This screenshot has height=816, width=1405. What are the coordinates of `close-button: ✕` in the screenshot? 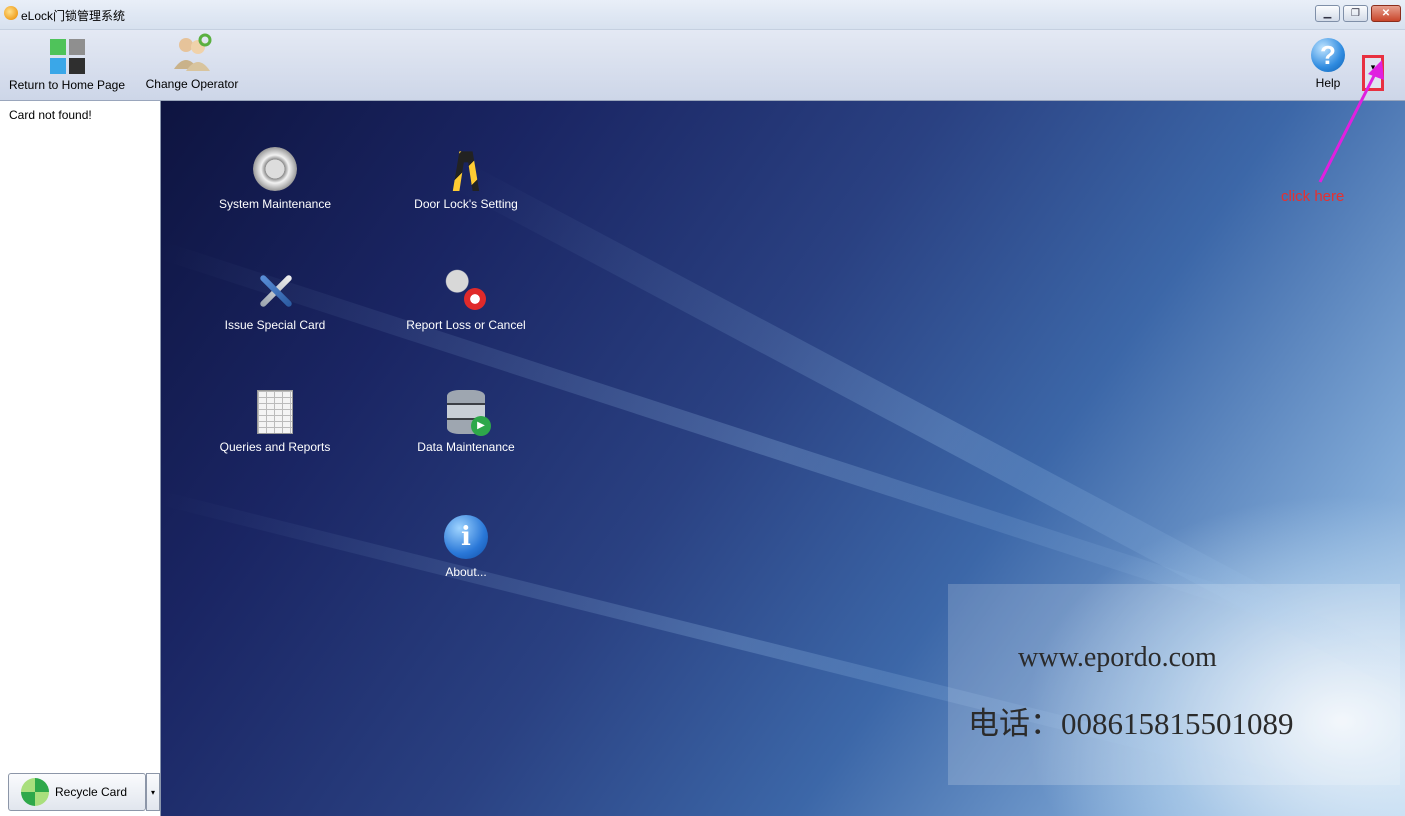 It's located at (1386, 13).